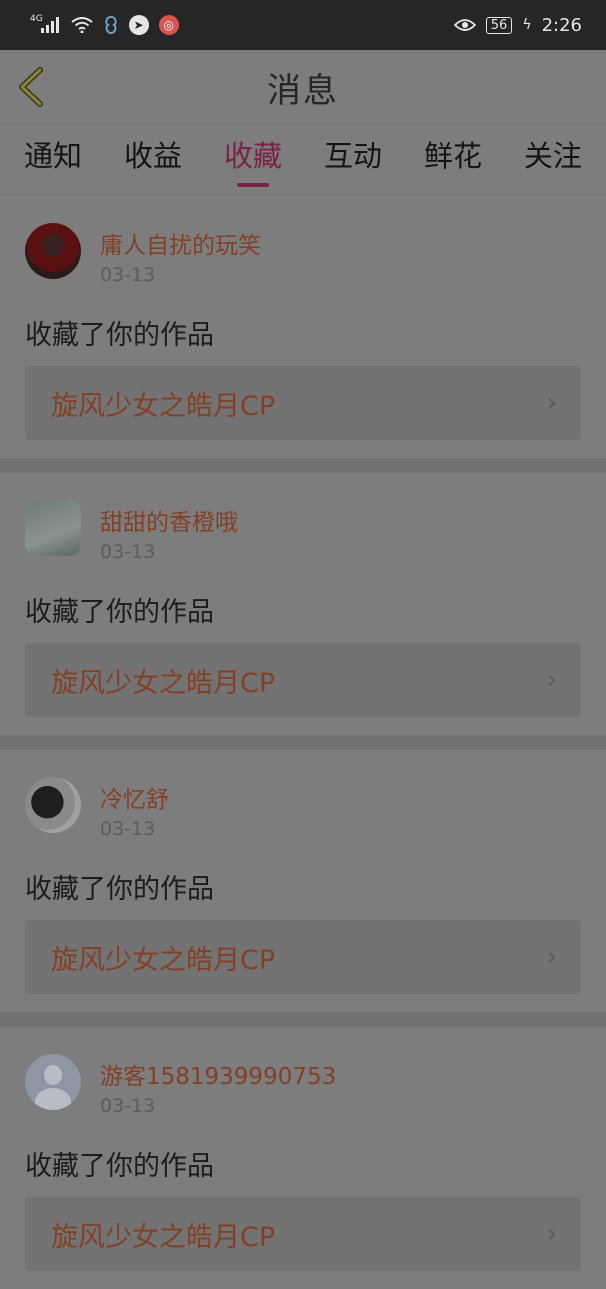 The width and height of the screenshot is (606, 1289). What do you see at coordinates (153, 156) in the screenshot?
I see `tab-earnings: 收益` at bounding box center [153, 156].